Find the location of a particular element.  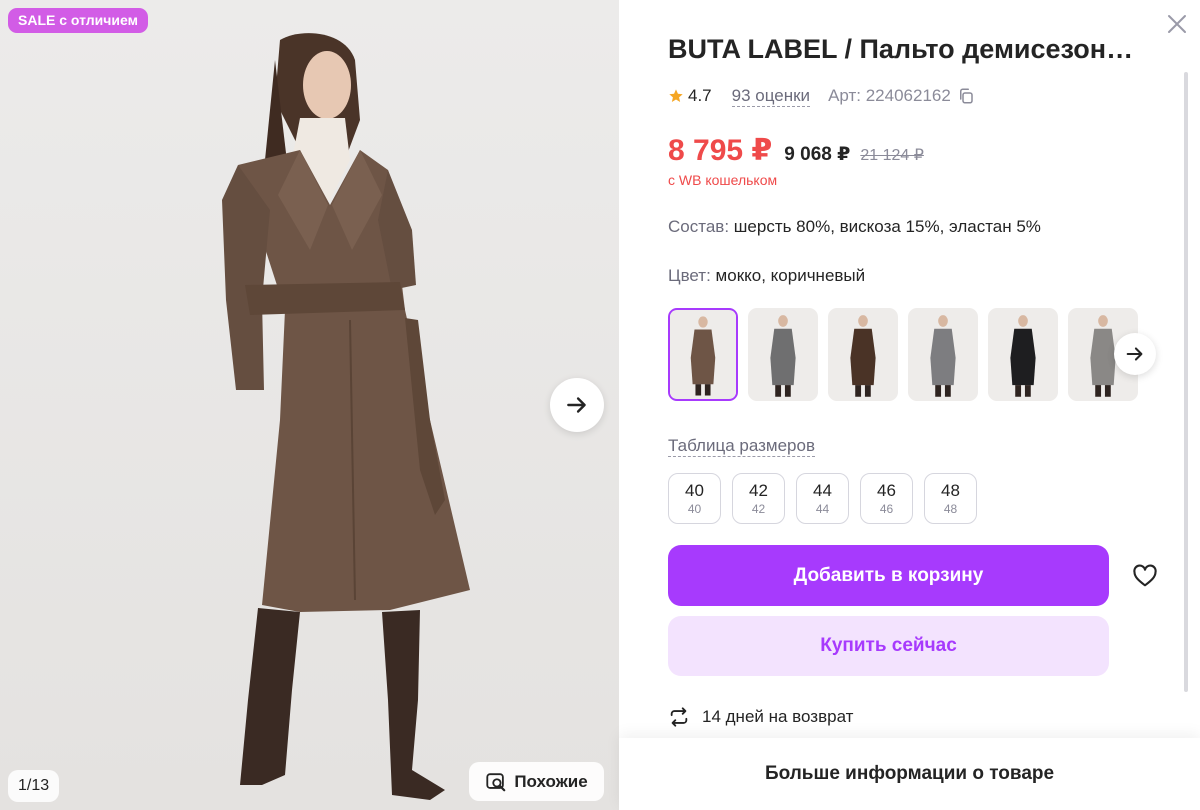

return-policy: 14 дней на возврат is located at coordinates (760, 717).